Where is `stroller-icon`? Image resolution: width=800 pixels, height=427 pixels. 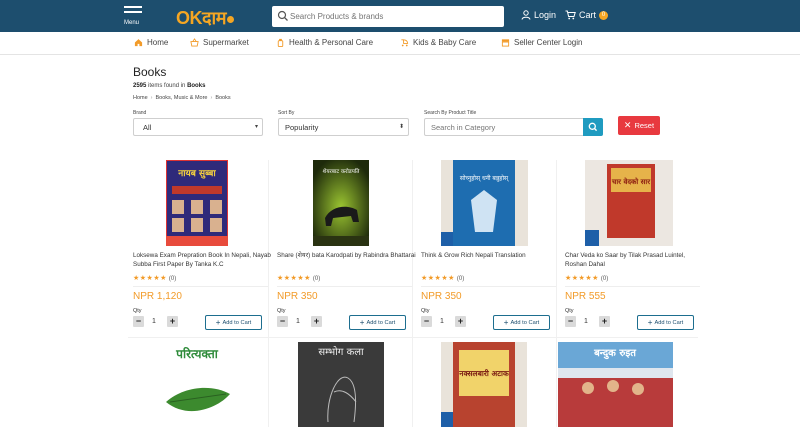 stroller-icon is located at coordinates (405, 43).